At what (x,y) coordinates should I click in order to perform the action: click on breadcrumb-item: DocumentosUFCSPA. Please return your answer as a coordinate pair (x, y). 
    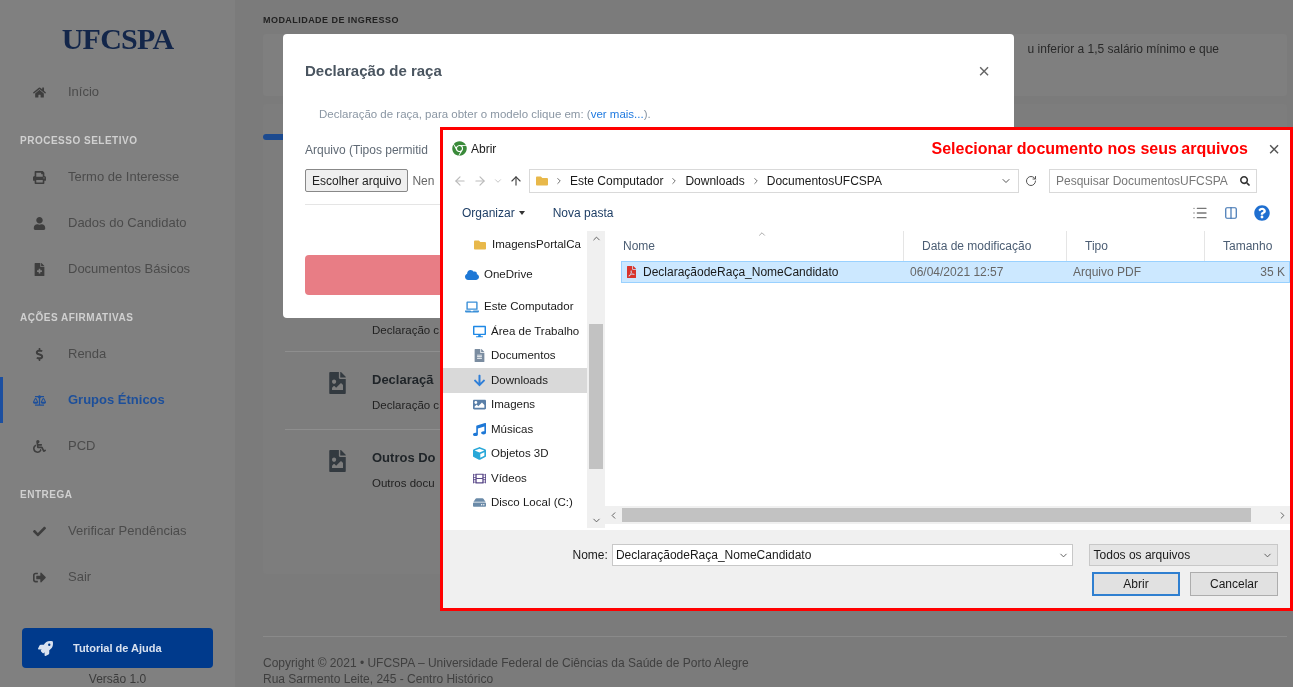
    Looking at the image, I should click on (824, 181).